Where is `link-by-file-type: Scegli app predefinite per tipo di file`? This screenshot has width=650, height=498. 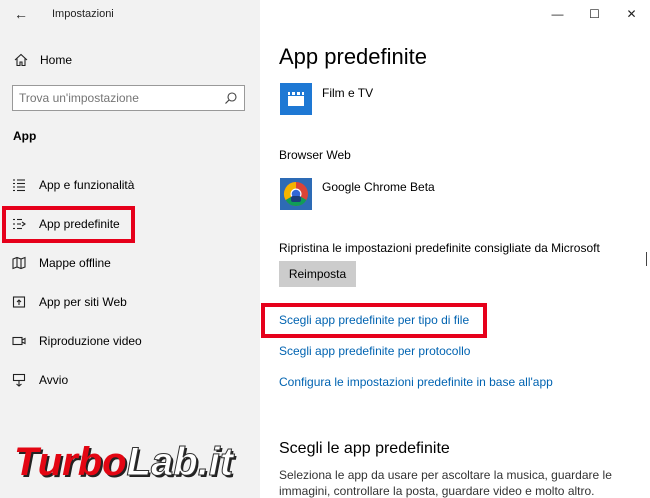
link-by-file-type: Scegli app predefinite per tipo di file is located at coordinates (374, 320).